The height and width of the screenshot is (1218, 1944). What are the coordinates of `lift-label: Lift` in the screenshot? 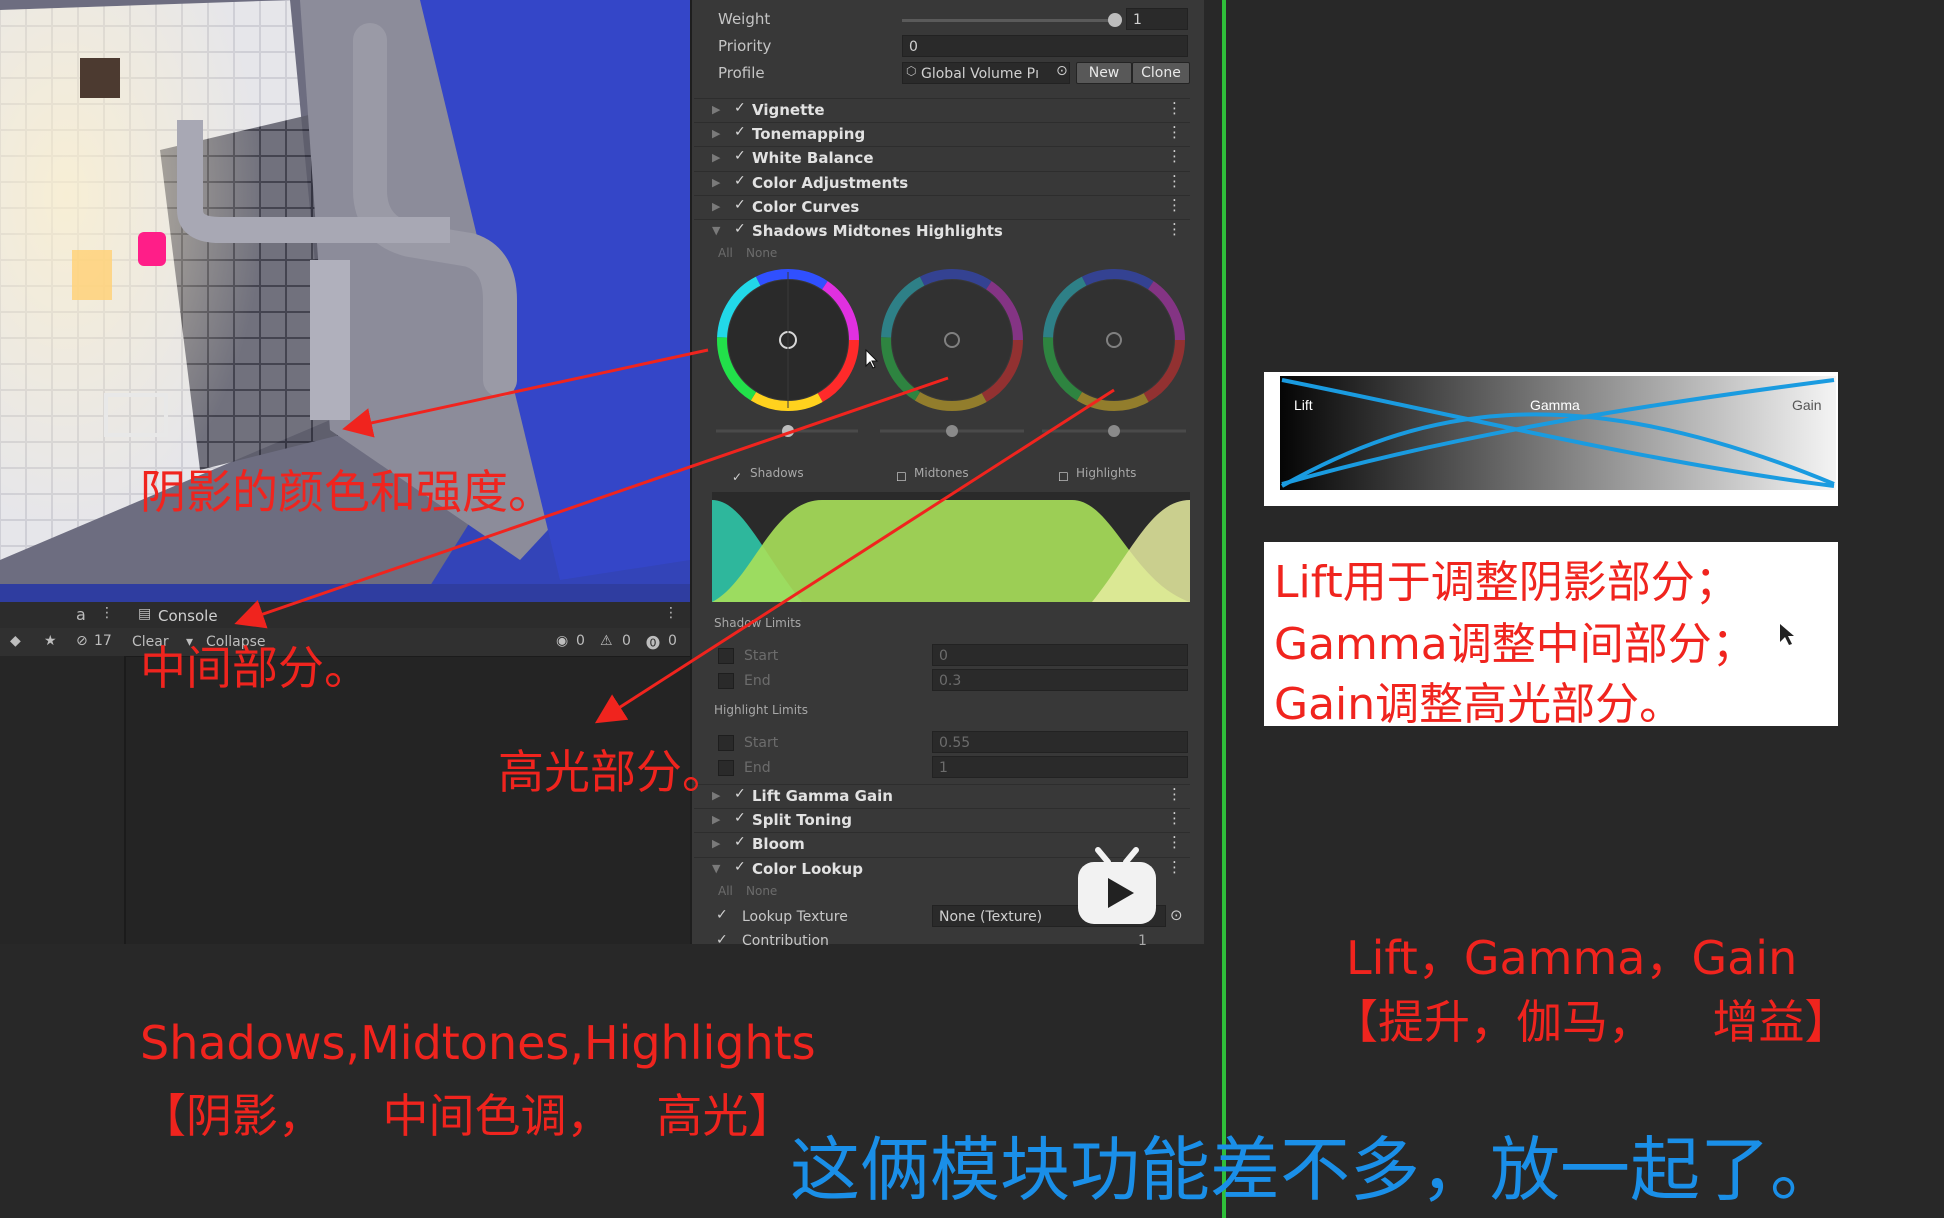 It's located at (1303, 405).